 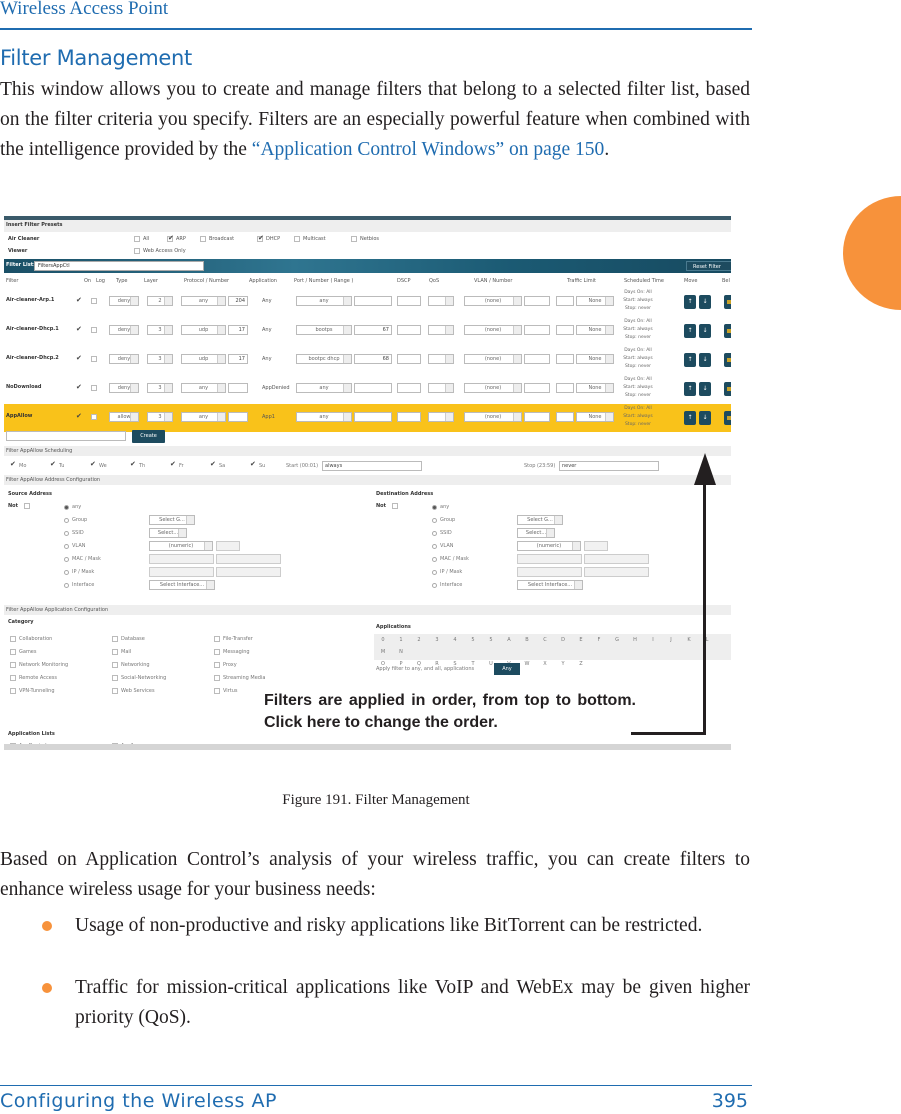 I want to click on mac-mask-input, so click(x=248, y=559).